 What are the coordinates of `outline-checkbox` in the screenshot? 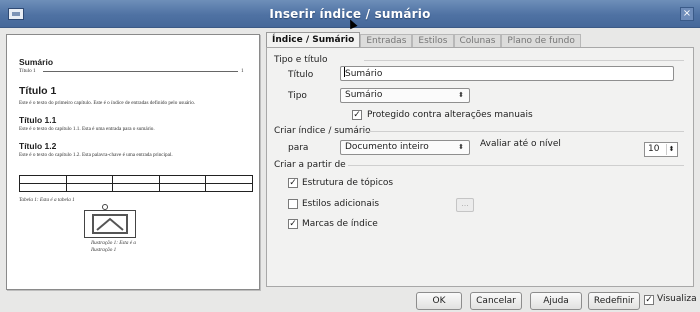 It's located at (293, 183).